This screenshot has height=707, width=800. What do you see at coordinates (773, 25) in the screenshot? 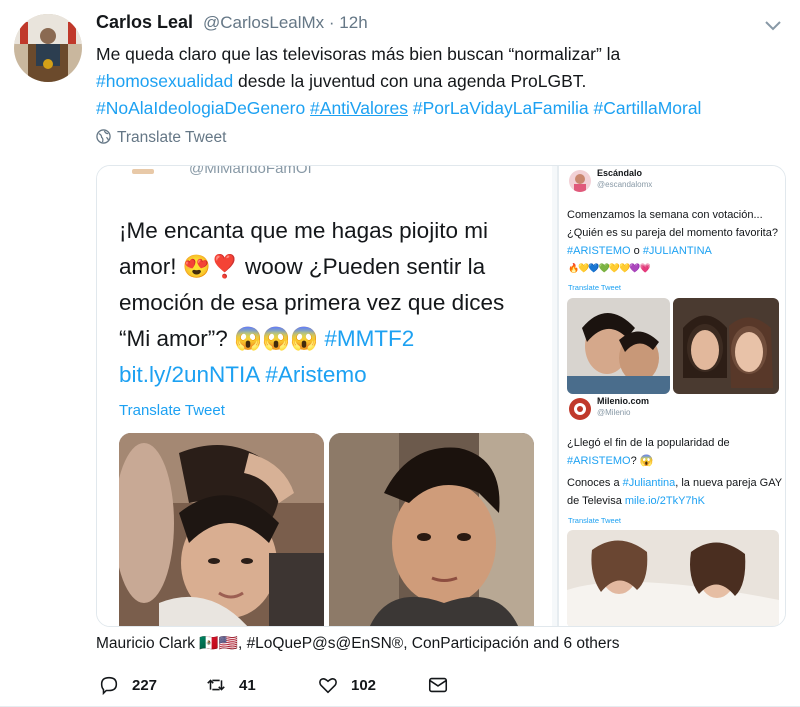
I see `chevron-down-icon` at bounding box center [773, 25].